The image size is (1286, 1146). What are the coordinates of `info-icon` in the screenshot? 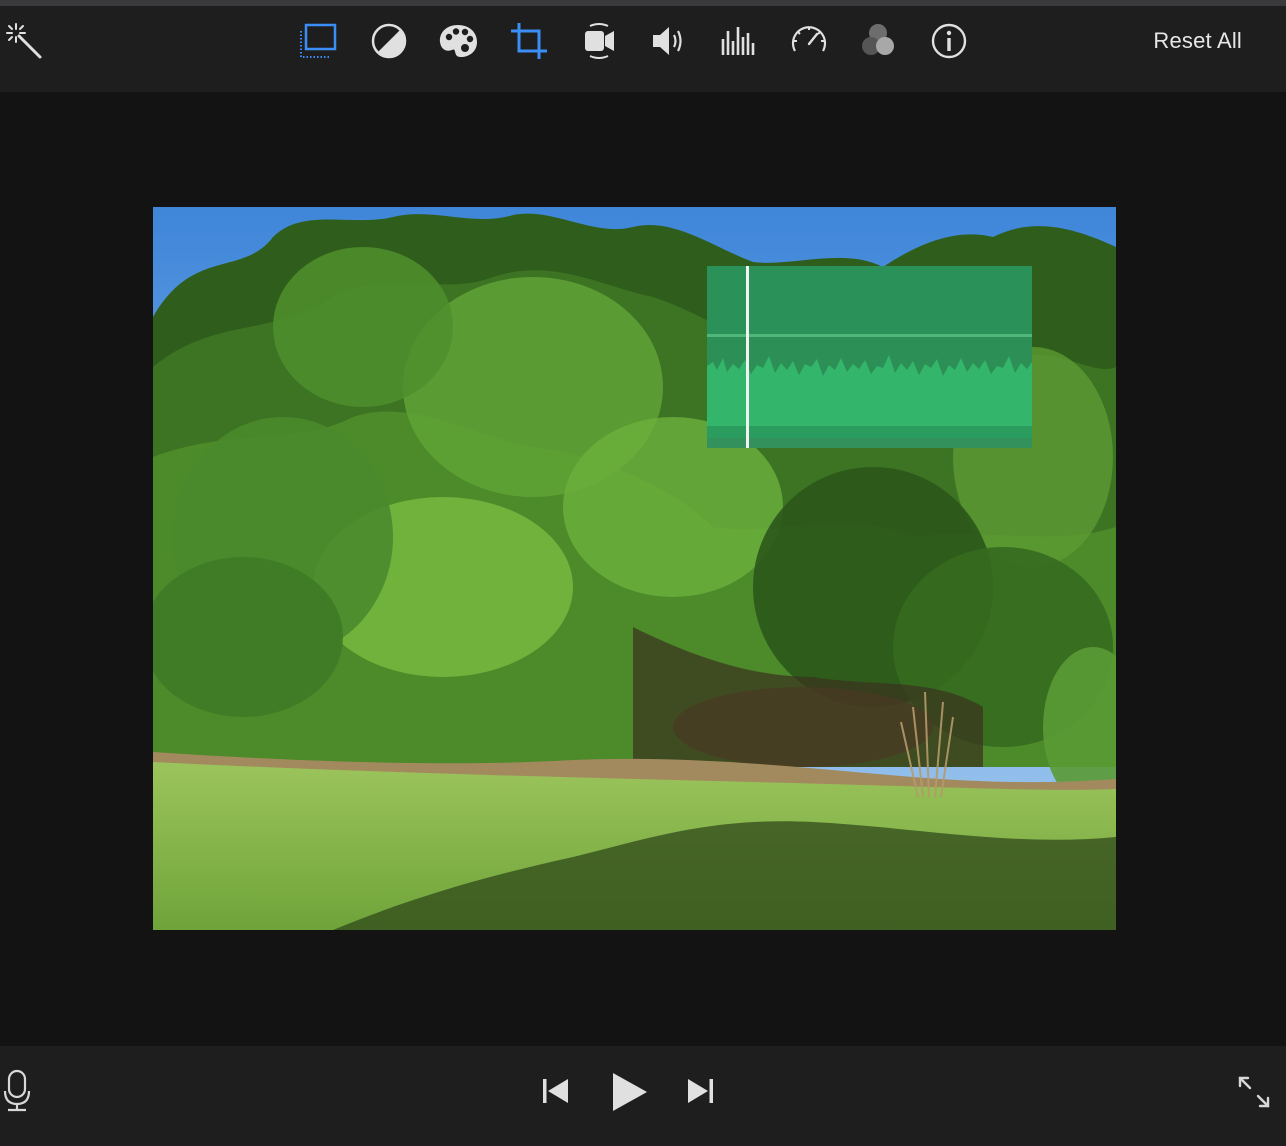 It's located at (949, 41).